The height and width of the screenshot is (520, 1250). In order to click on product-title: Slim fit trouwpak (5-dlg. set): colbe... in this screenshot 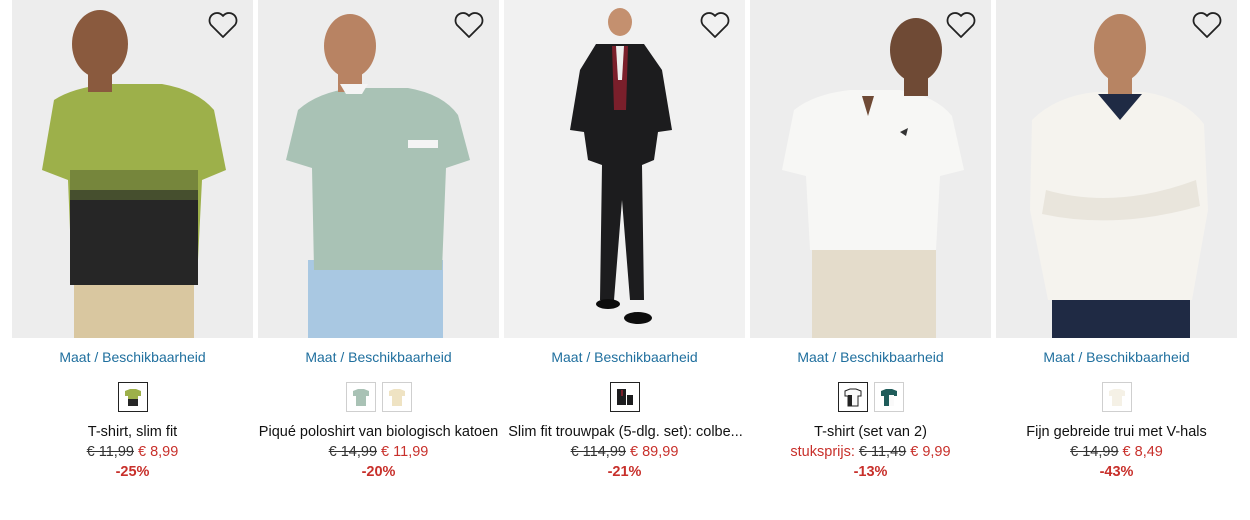, I will do `click(625, 432)`.